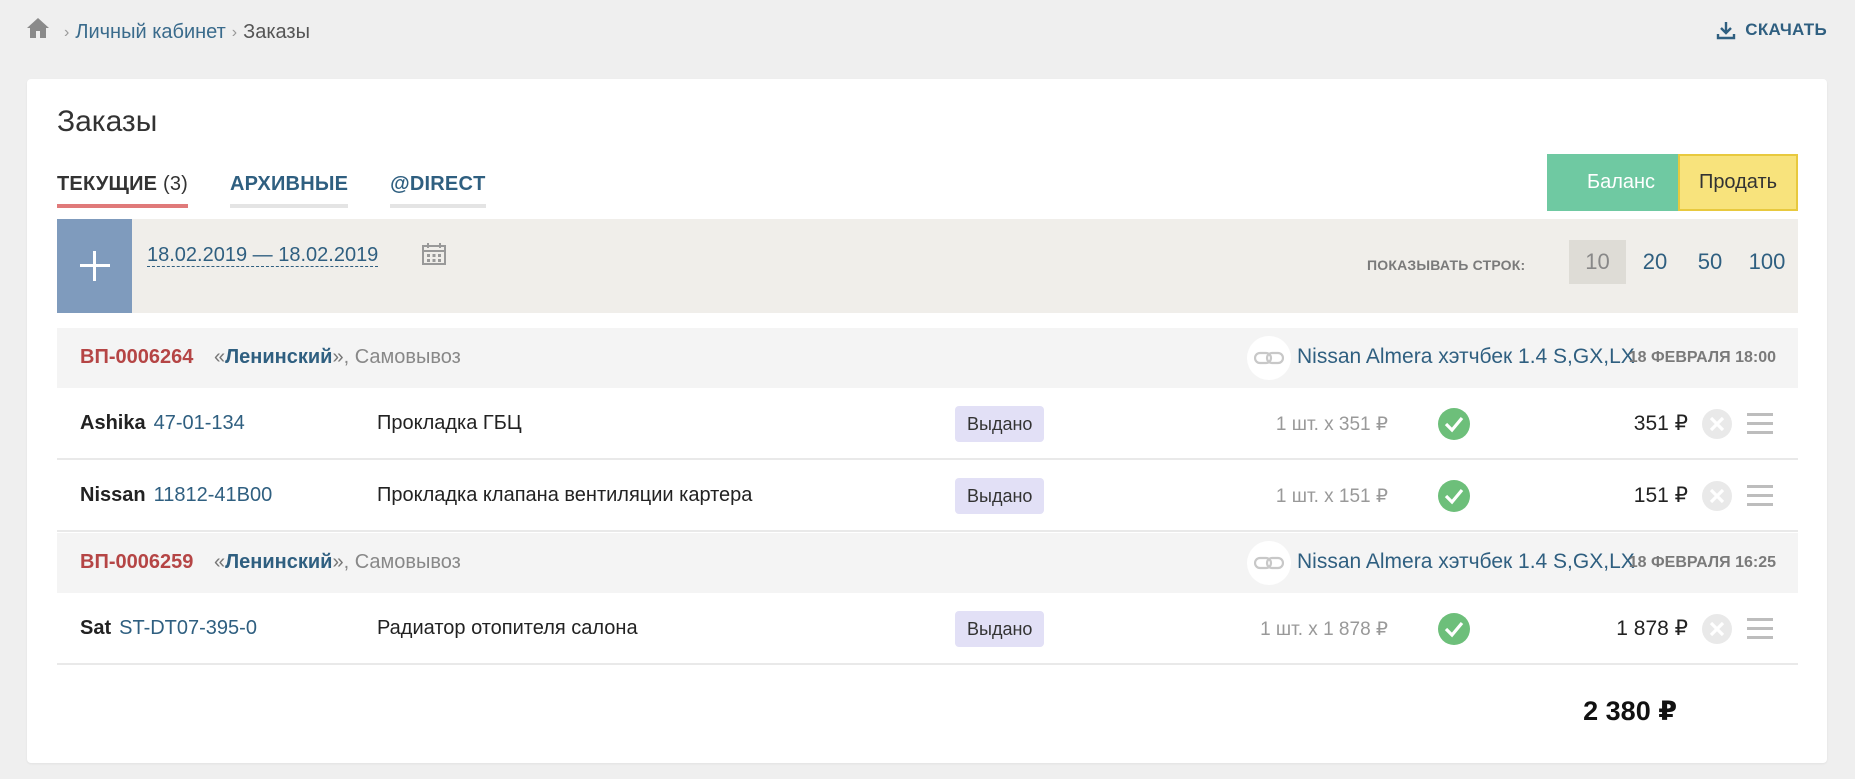 This screenshot has height=779, width=1855. I want to click on download-icon, so click(1726, 31).